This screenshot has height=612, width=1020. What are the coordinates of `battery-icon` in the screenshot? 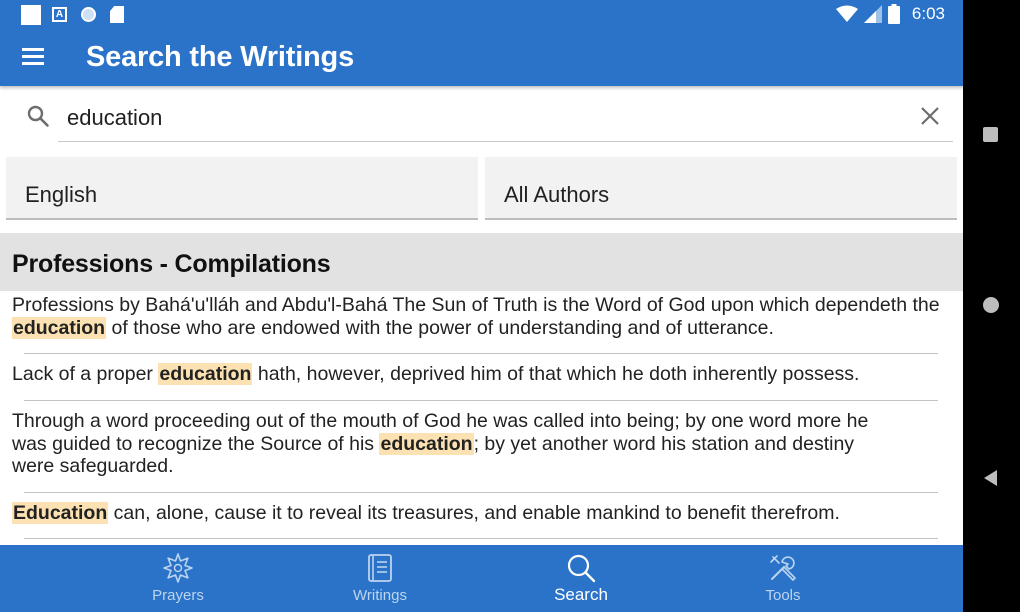 It's located at (893, 14).